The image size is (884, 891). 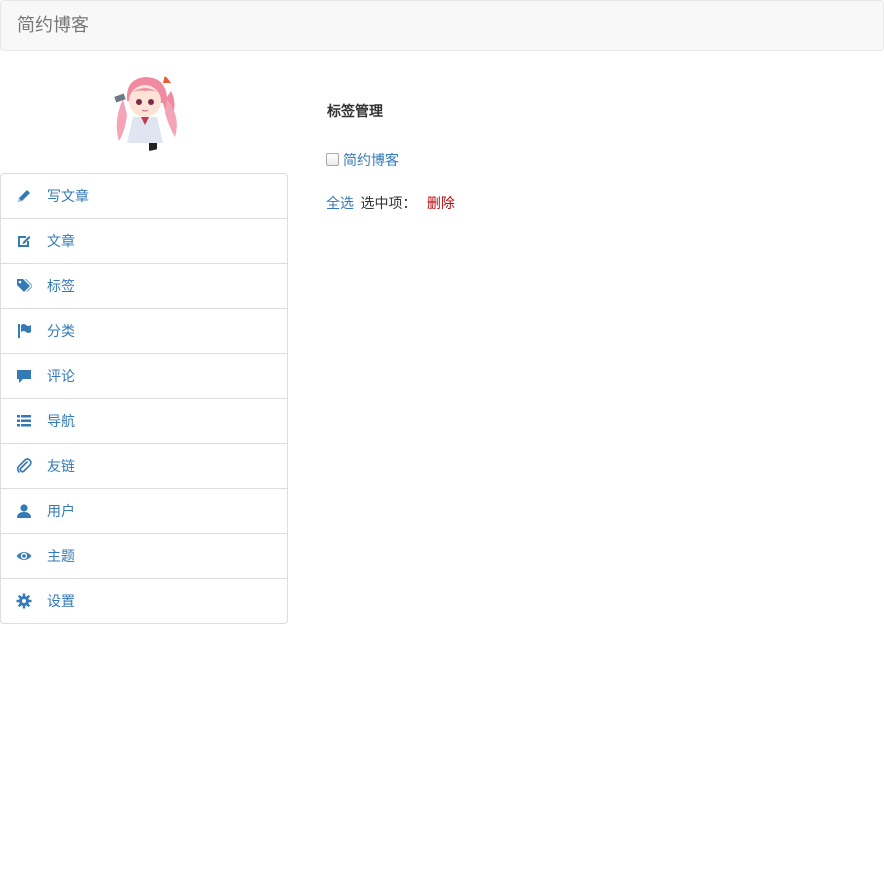 I want to click on avatar-illustration, so click(x=145, y=111).